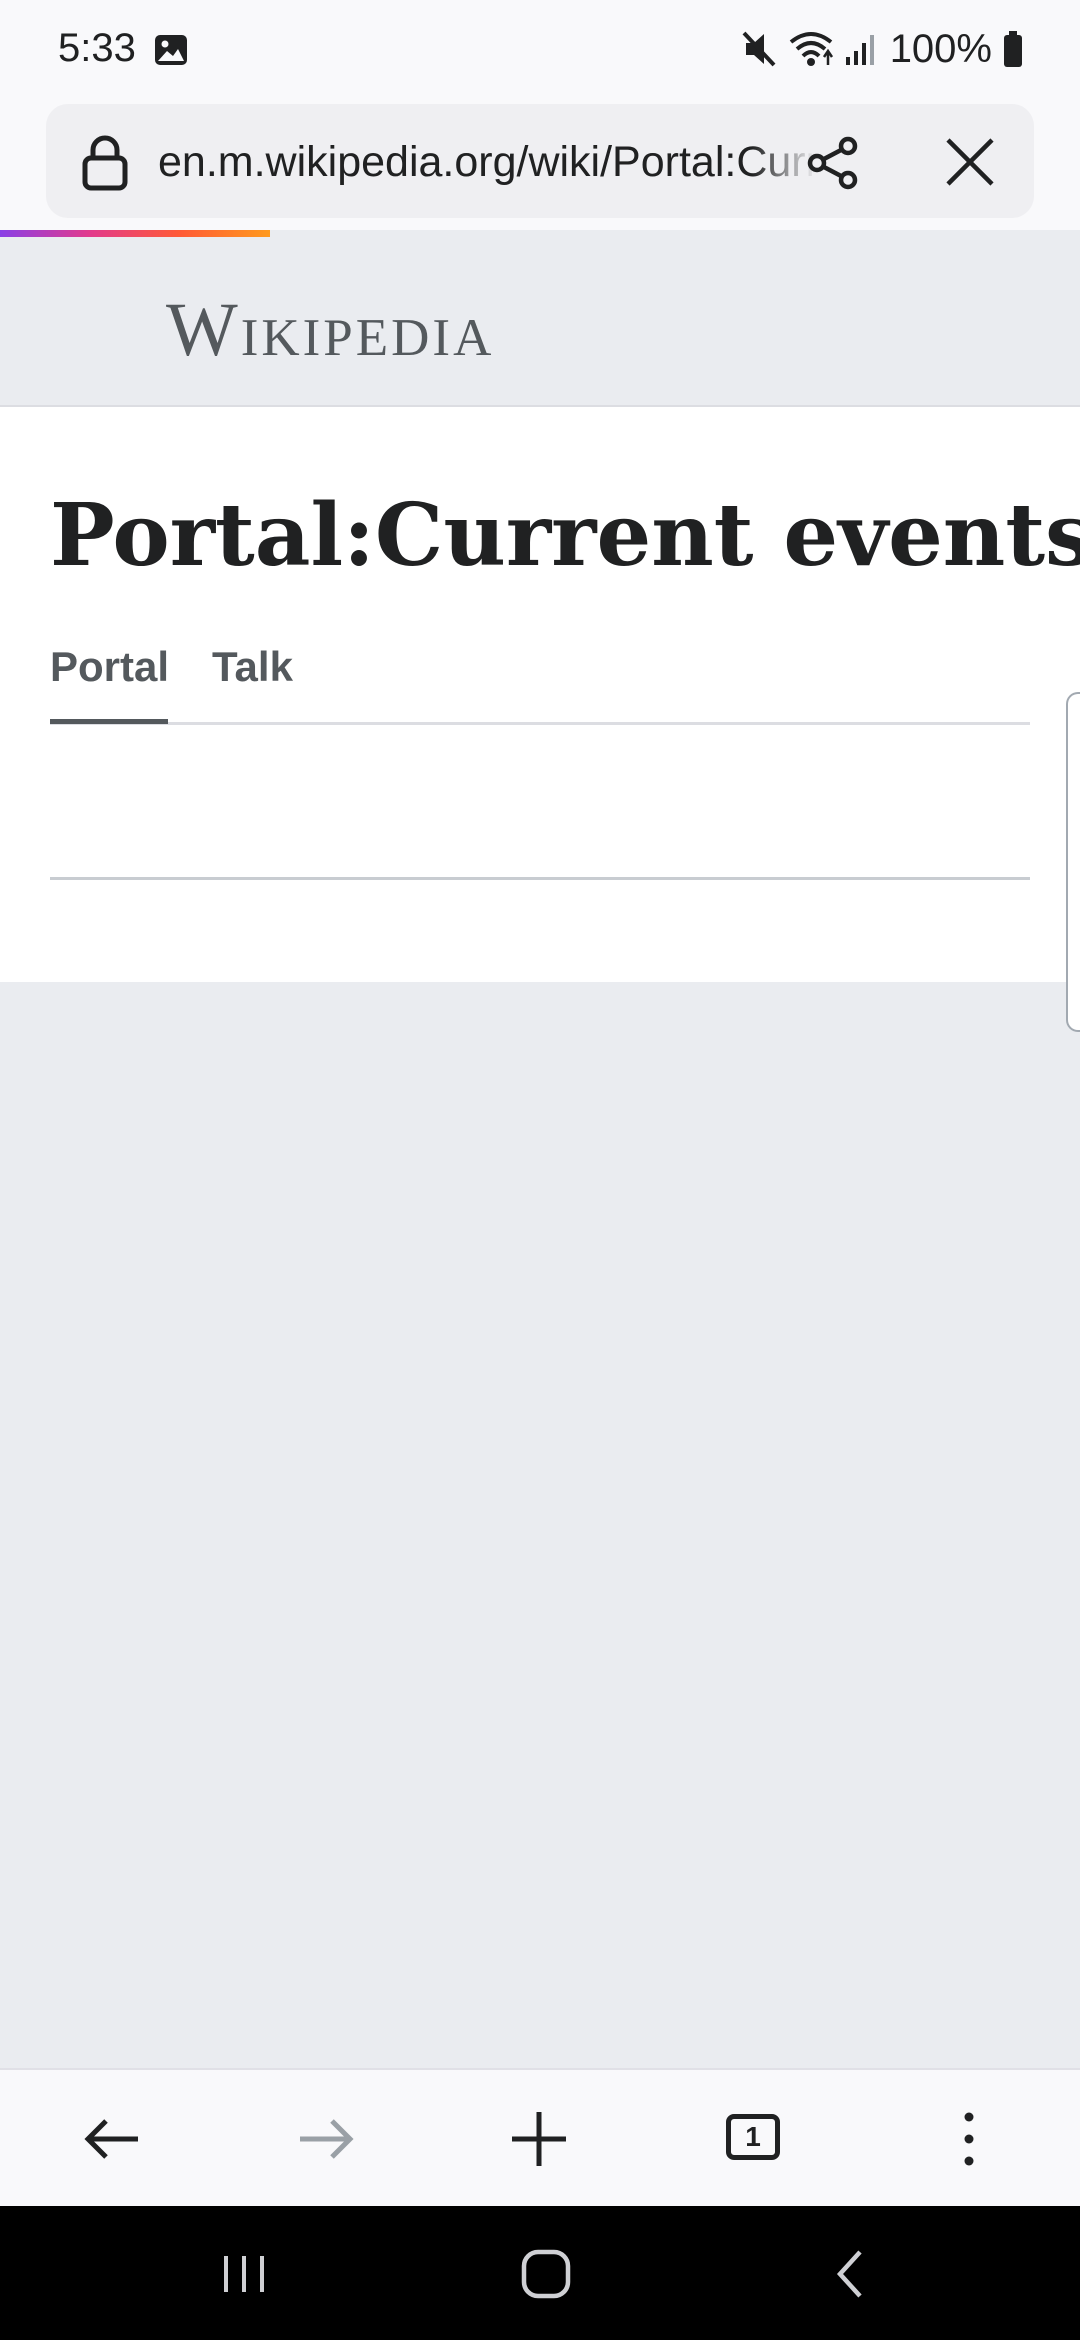  Describe the element at coordinates (105, 162) in the screenshot. I see `lock-icon` at that location.